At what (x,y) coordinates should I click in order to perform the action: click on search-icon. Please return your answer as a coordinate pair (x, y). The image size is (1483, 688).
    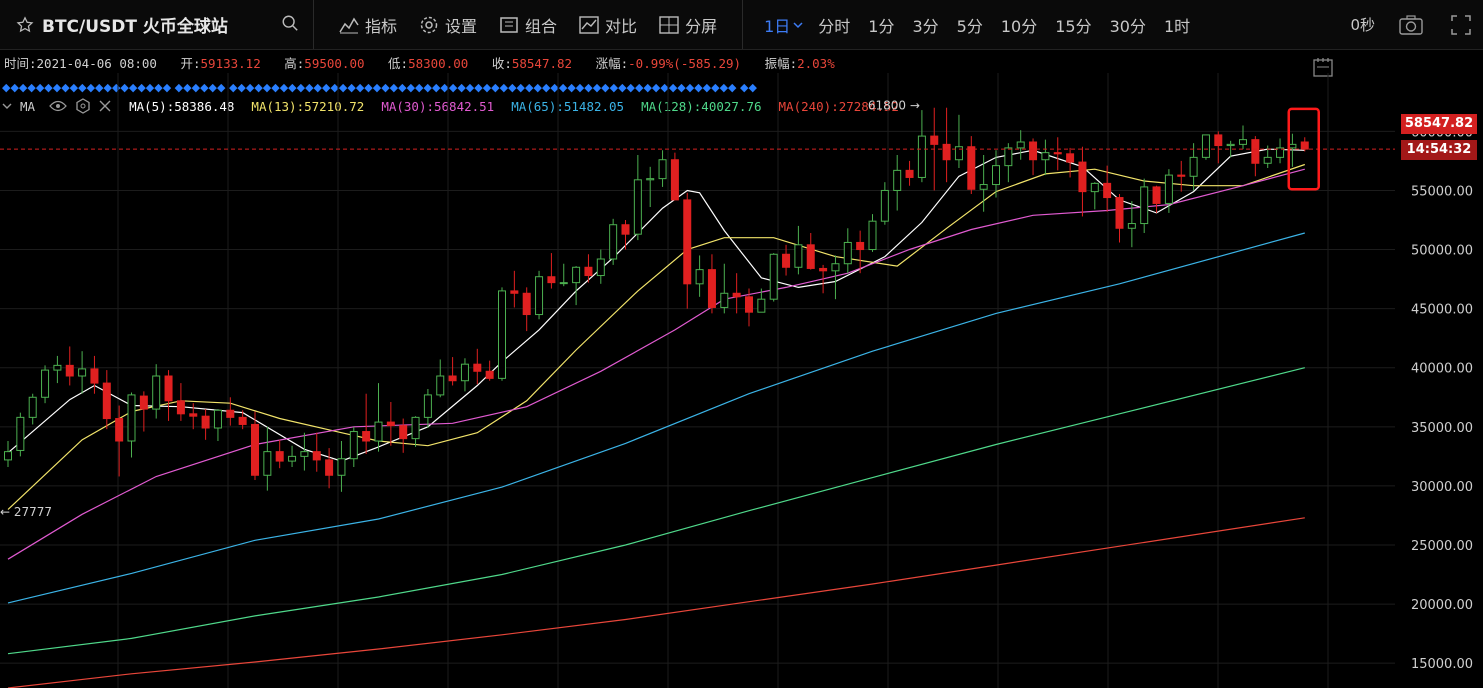
    Looking at the image, I should click on (290, 23).